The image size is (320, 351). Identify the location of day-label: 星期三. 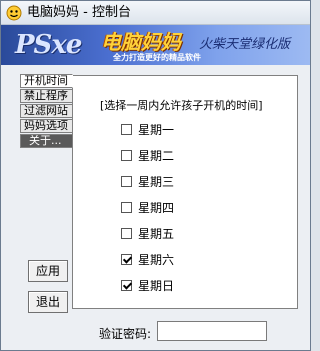
(156, 181).